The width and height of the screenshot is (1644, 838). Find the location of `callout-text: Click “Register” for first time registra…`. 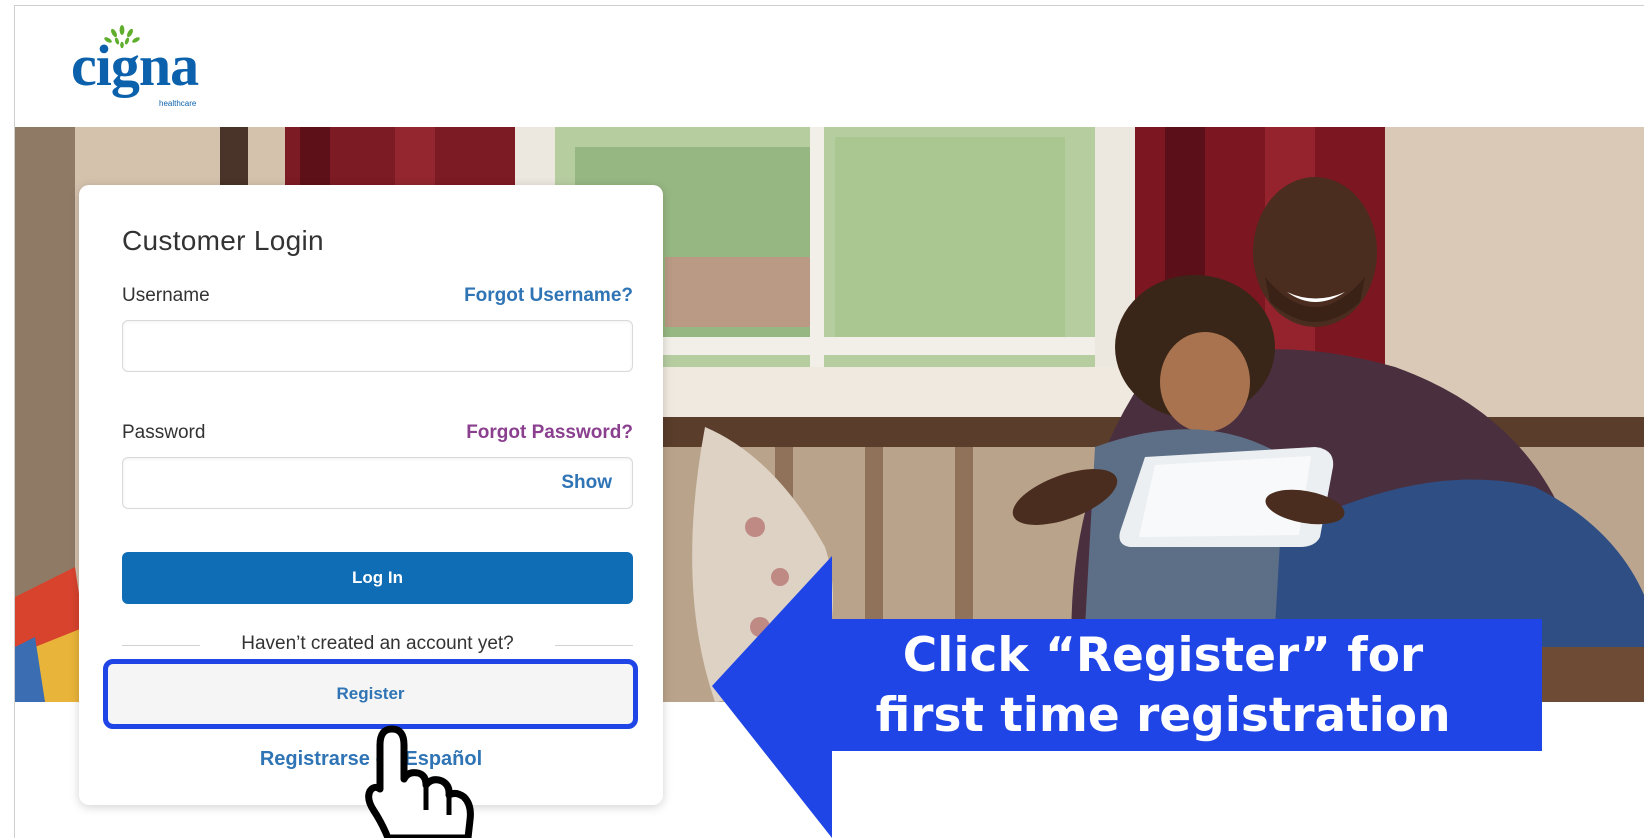

callout-text: Click “Register” for first time registra… is located at coordinates (1163, 686).